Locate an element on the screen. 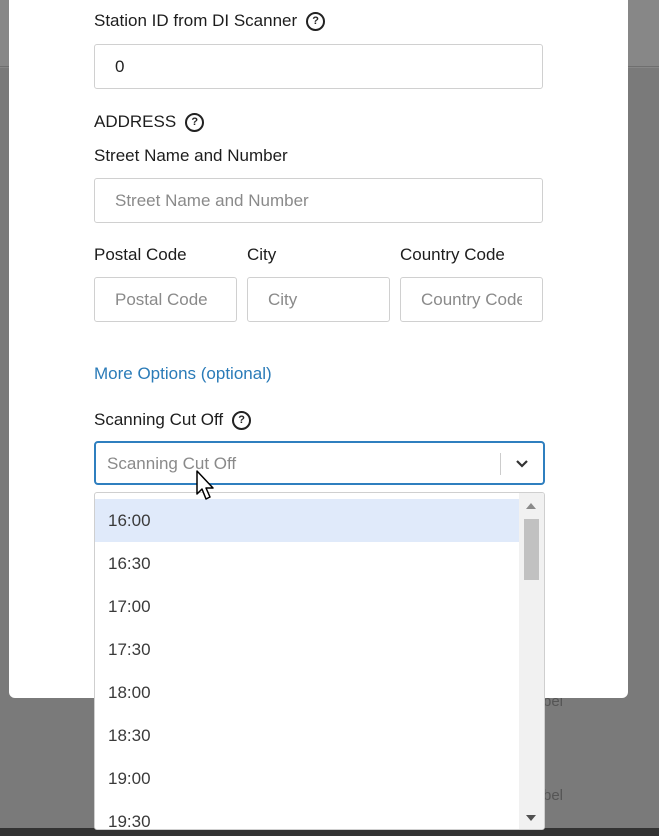  dropdown-option: 19:00 is located at coordinates (307, 778).